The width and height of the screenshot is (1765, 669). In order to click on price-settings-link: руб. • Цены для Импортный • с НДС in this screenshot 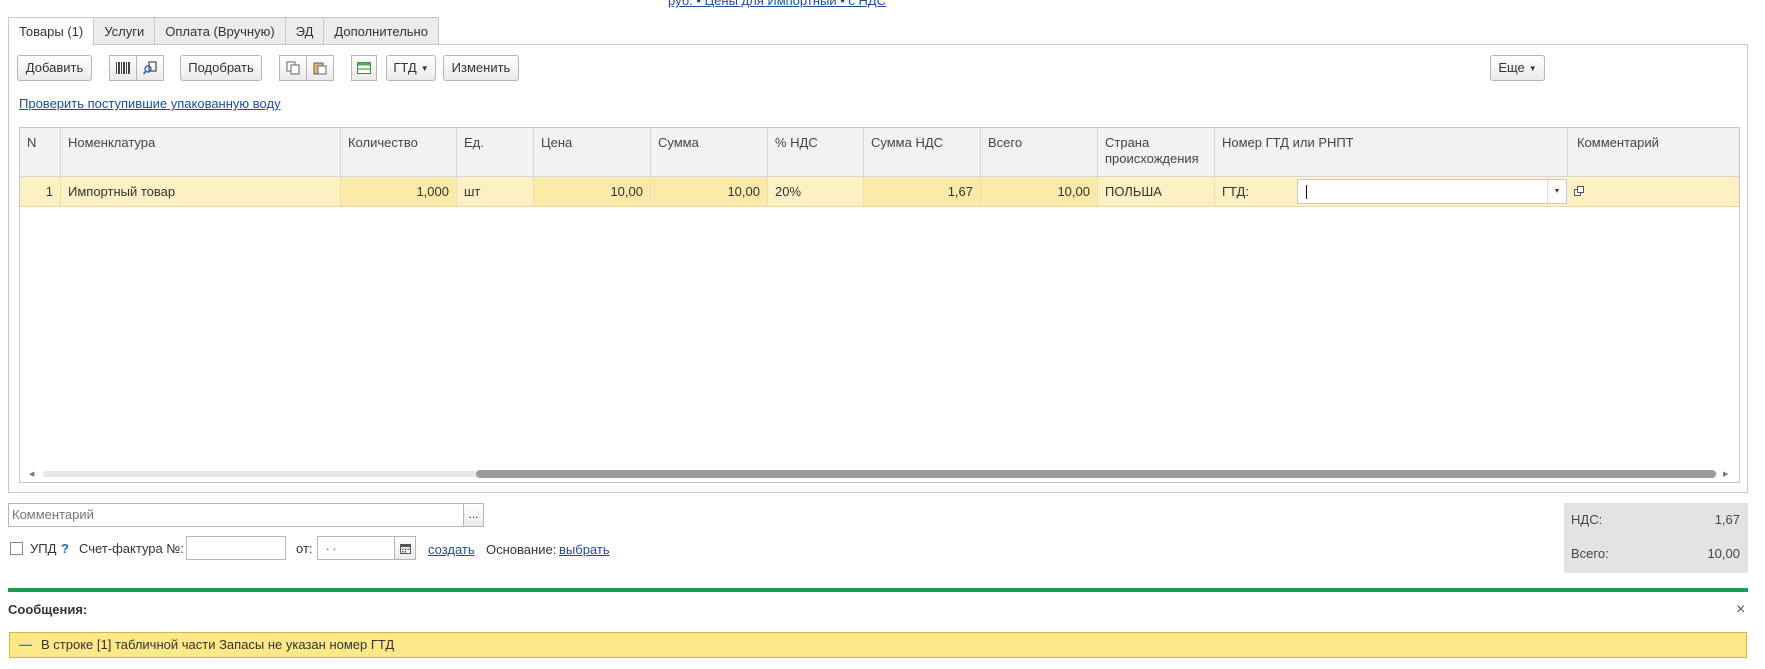, I will do `click(777, 4)`.